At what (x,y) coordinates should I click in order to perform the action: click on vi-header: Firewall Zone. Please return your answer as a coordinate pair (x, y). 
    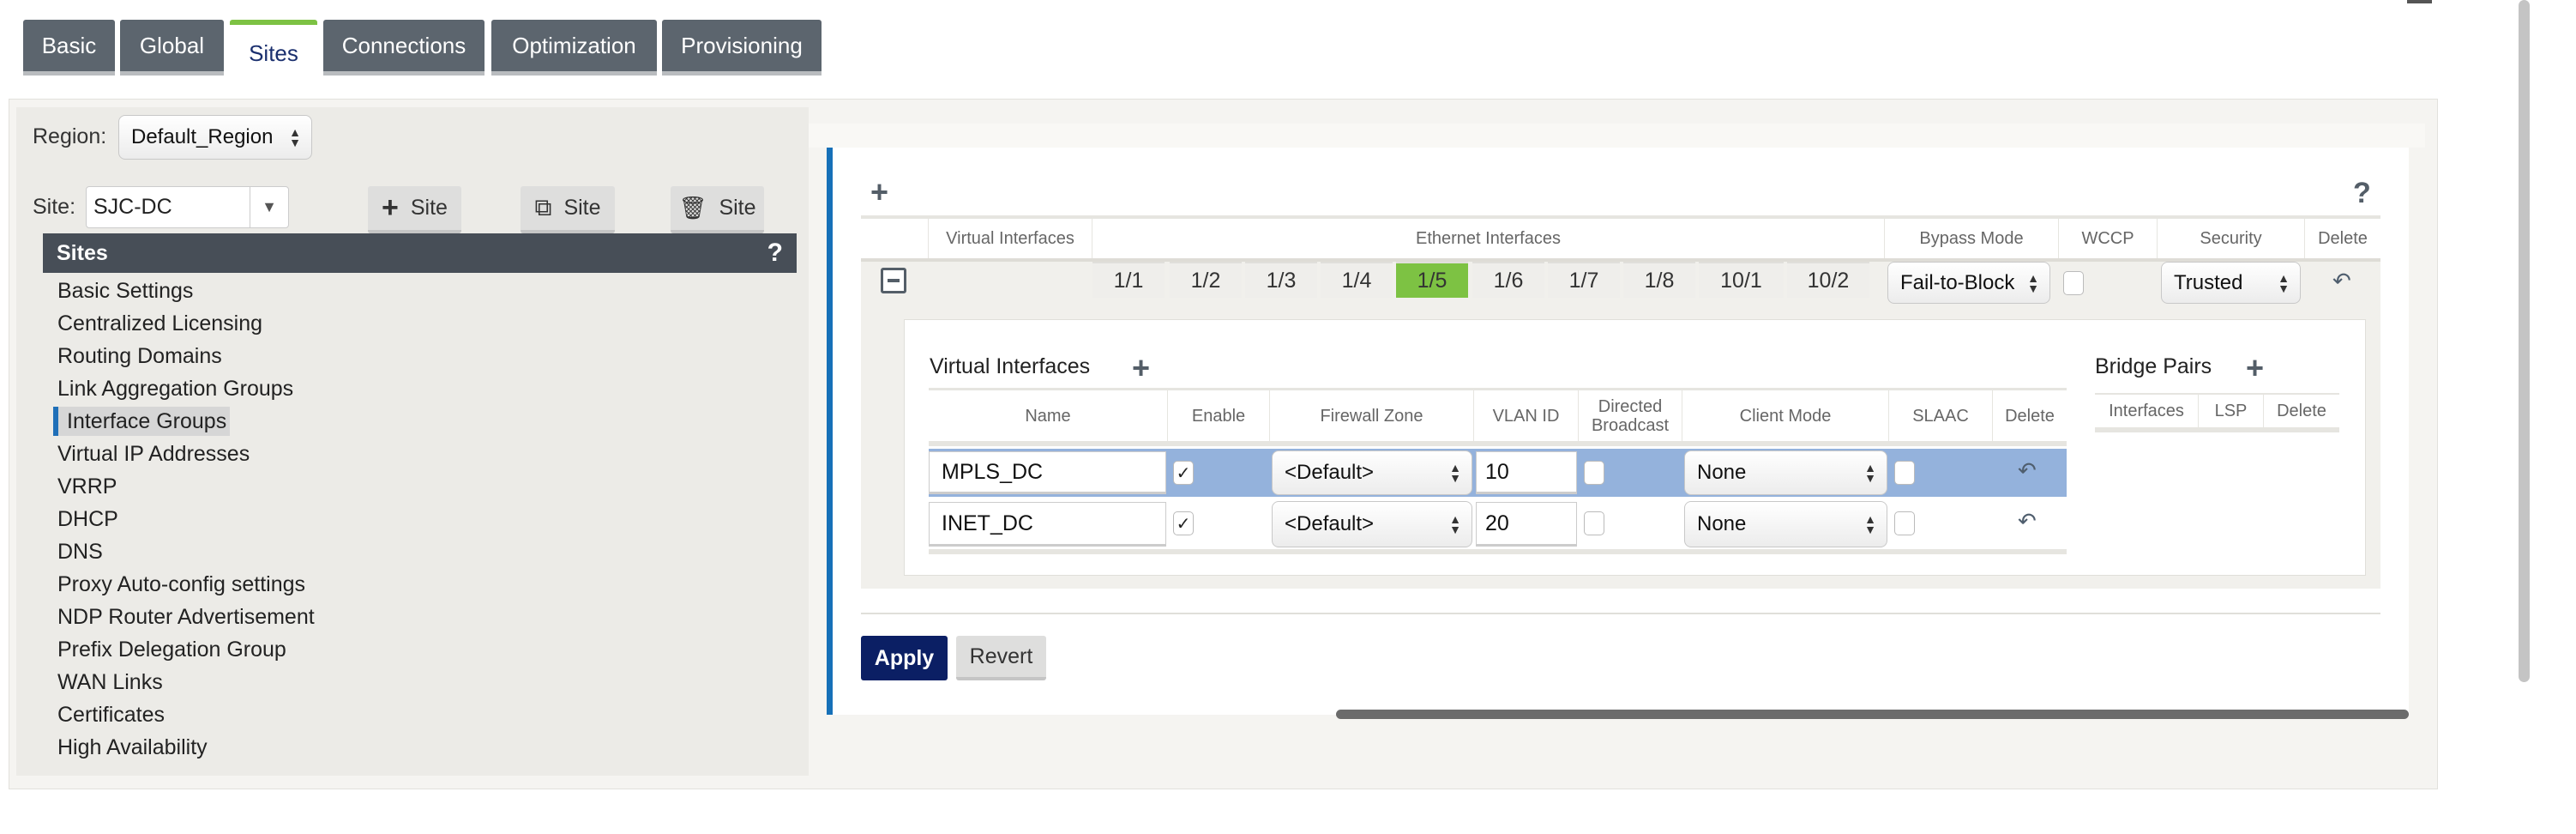
    Looking at the image, I should click on (1372, 416).